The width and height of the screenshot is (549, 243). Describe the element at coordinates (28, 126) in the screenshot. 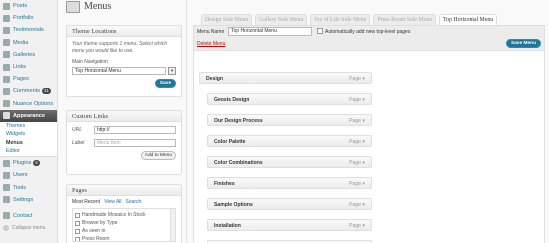

I see `submenu-themes: Themes` at that location.